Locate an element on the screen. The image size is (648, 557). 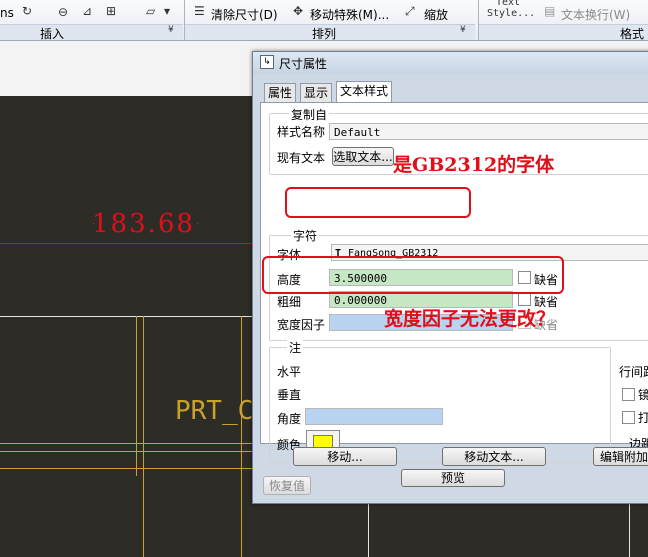
strike-label: 打 is located at coordinates (643, 418).